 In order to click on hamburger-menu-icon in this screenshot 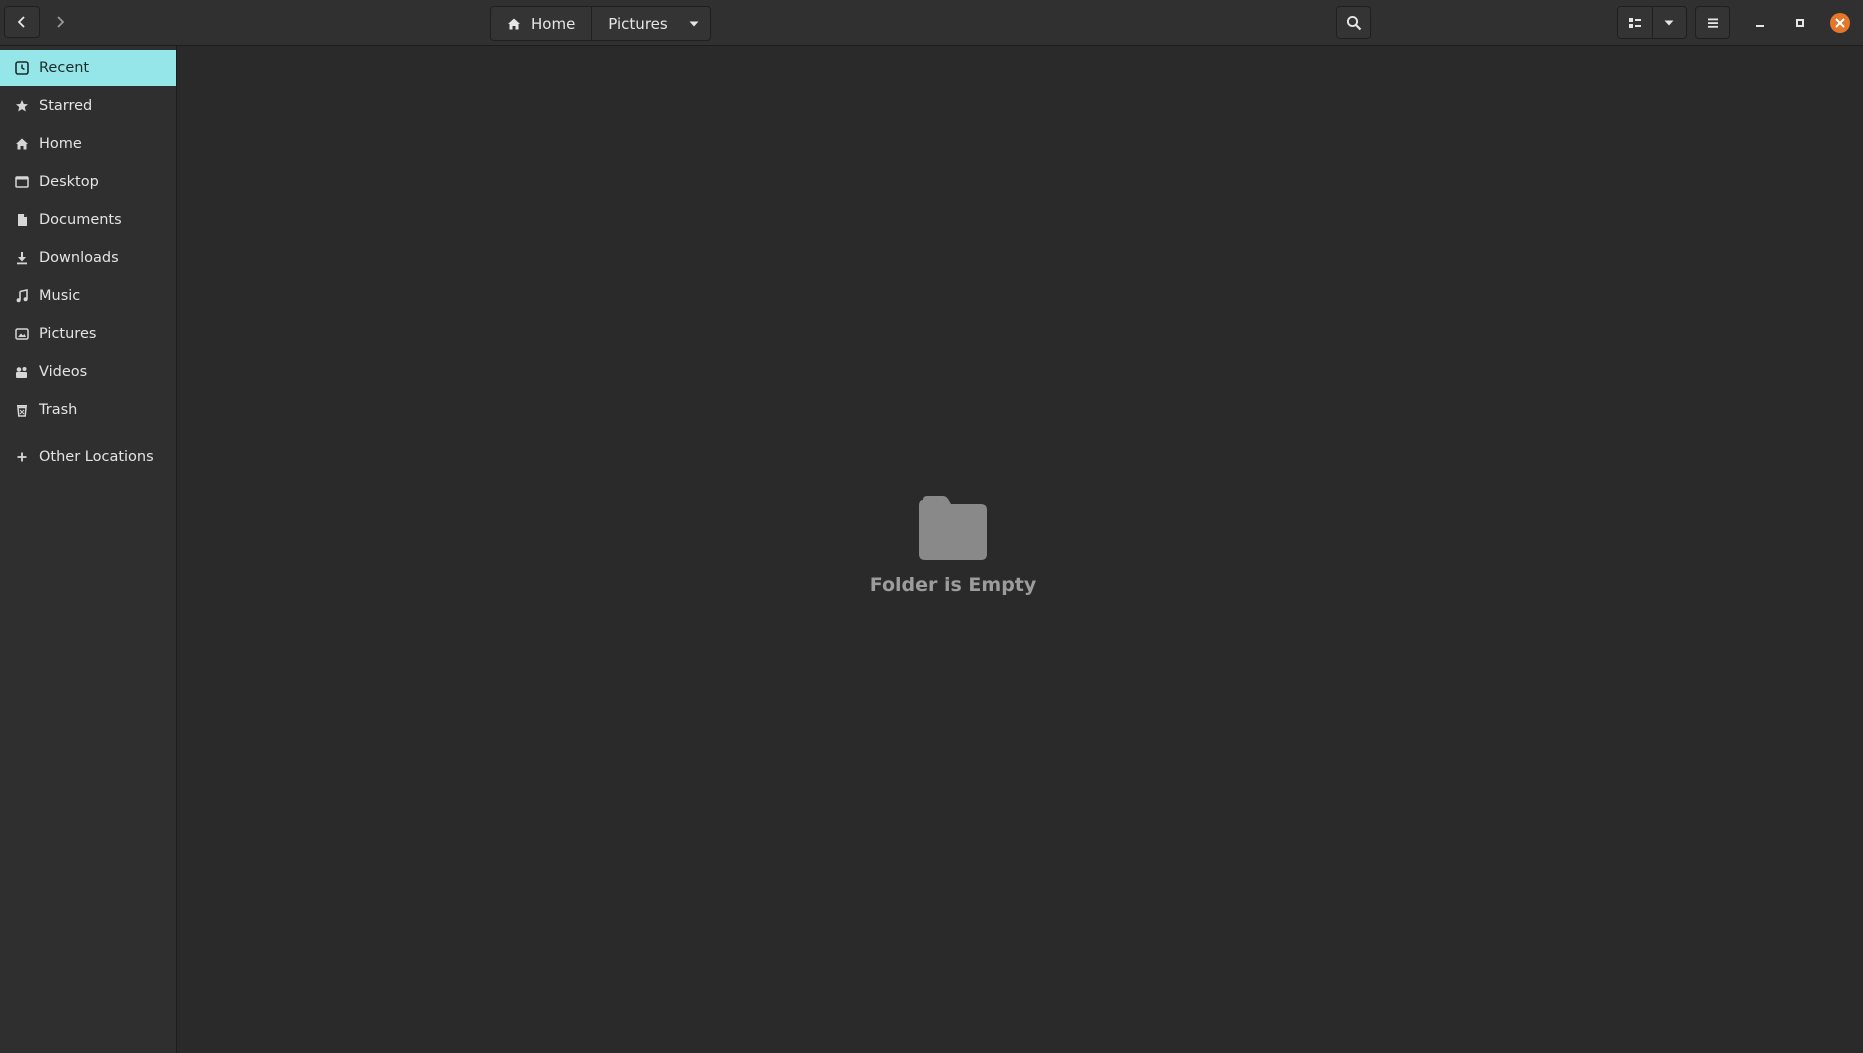, I will do `click(1713, 23)`.